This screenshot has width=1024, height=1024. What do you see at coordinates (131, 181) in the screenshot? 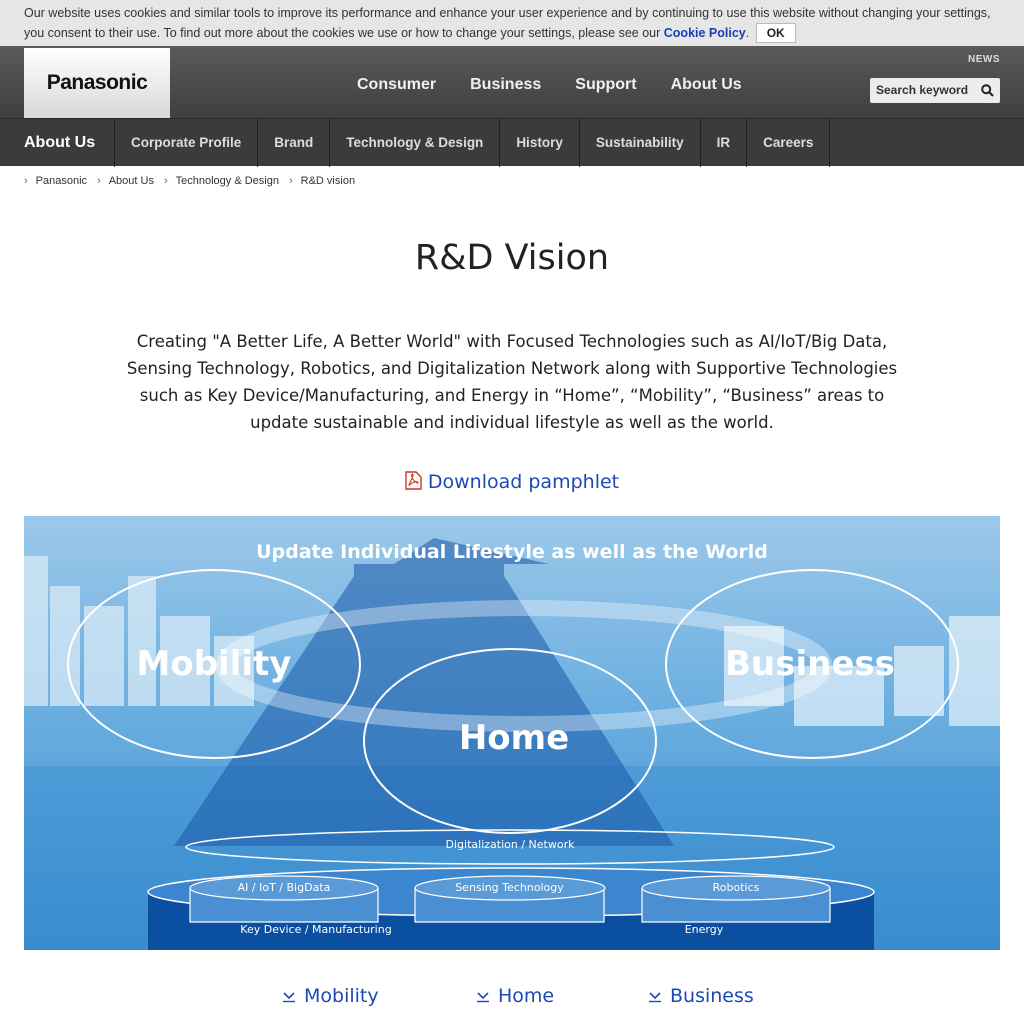
I see `breadcrumb-about-us: About Us` at bounding box center [131, 181].